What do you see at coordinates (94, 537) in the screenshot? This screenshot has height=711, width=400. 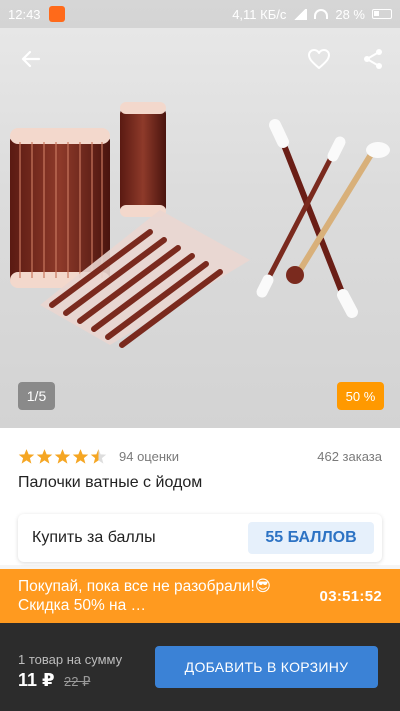 I see `buy-with-points-label: Купить за баллы` at bounding box center [94, 537].